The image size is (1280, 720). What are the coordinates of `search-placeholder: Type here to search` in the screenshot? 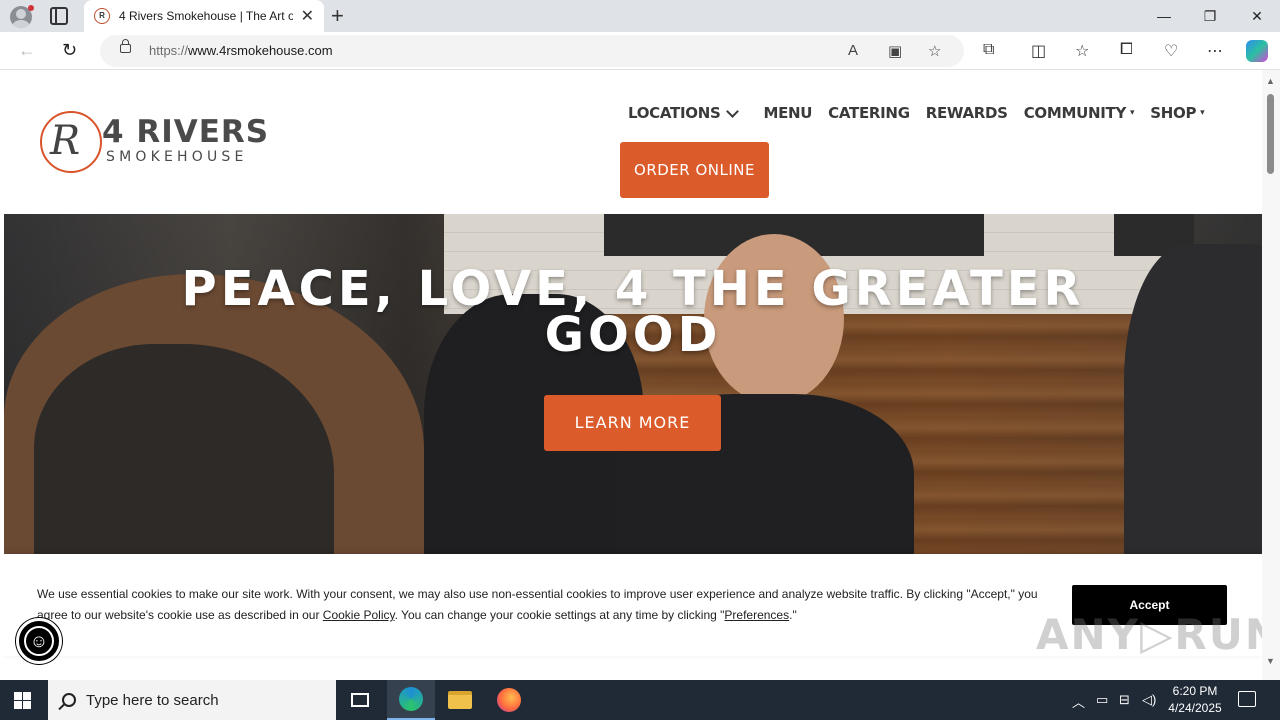 It's located at (152, 700).